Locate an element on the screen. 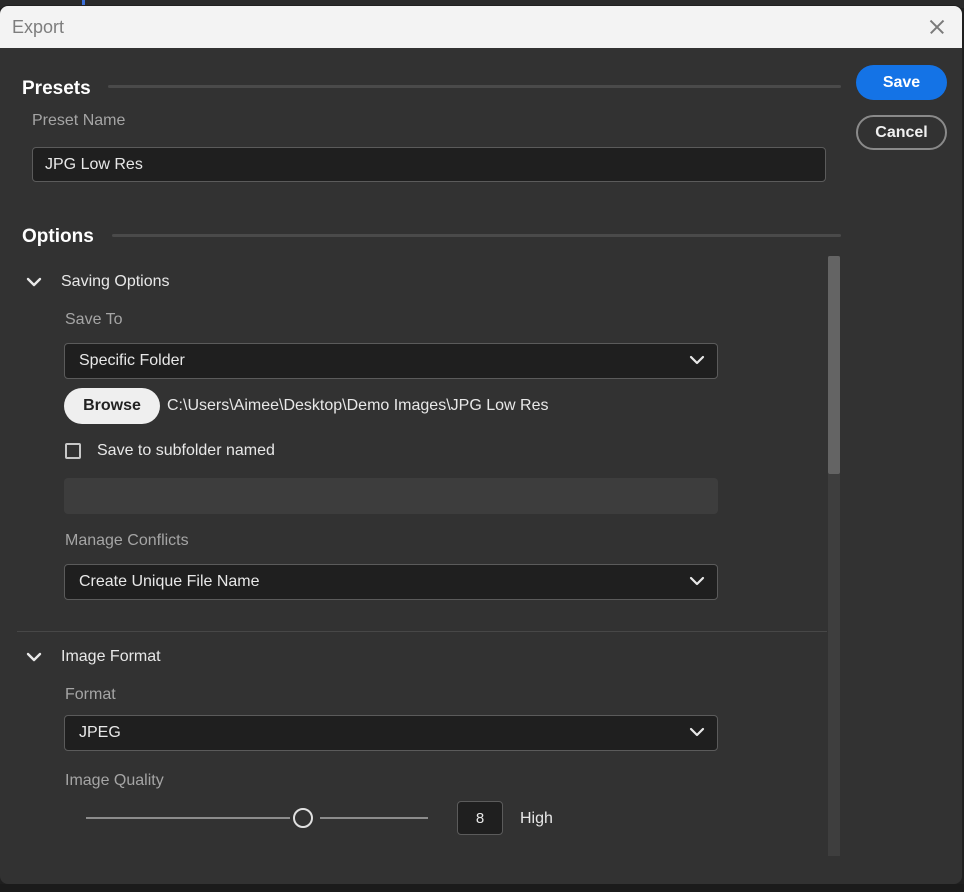 Image resolution: width=964 pixels, height=892 pixels. quality-slider-track-remaining is located at coordinates (374, 818).